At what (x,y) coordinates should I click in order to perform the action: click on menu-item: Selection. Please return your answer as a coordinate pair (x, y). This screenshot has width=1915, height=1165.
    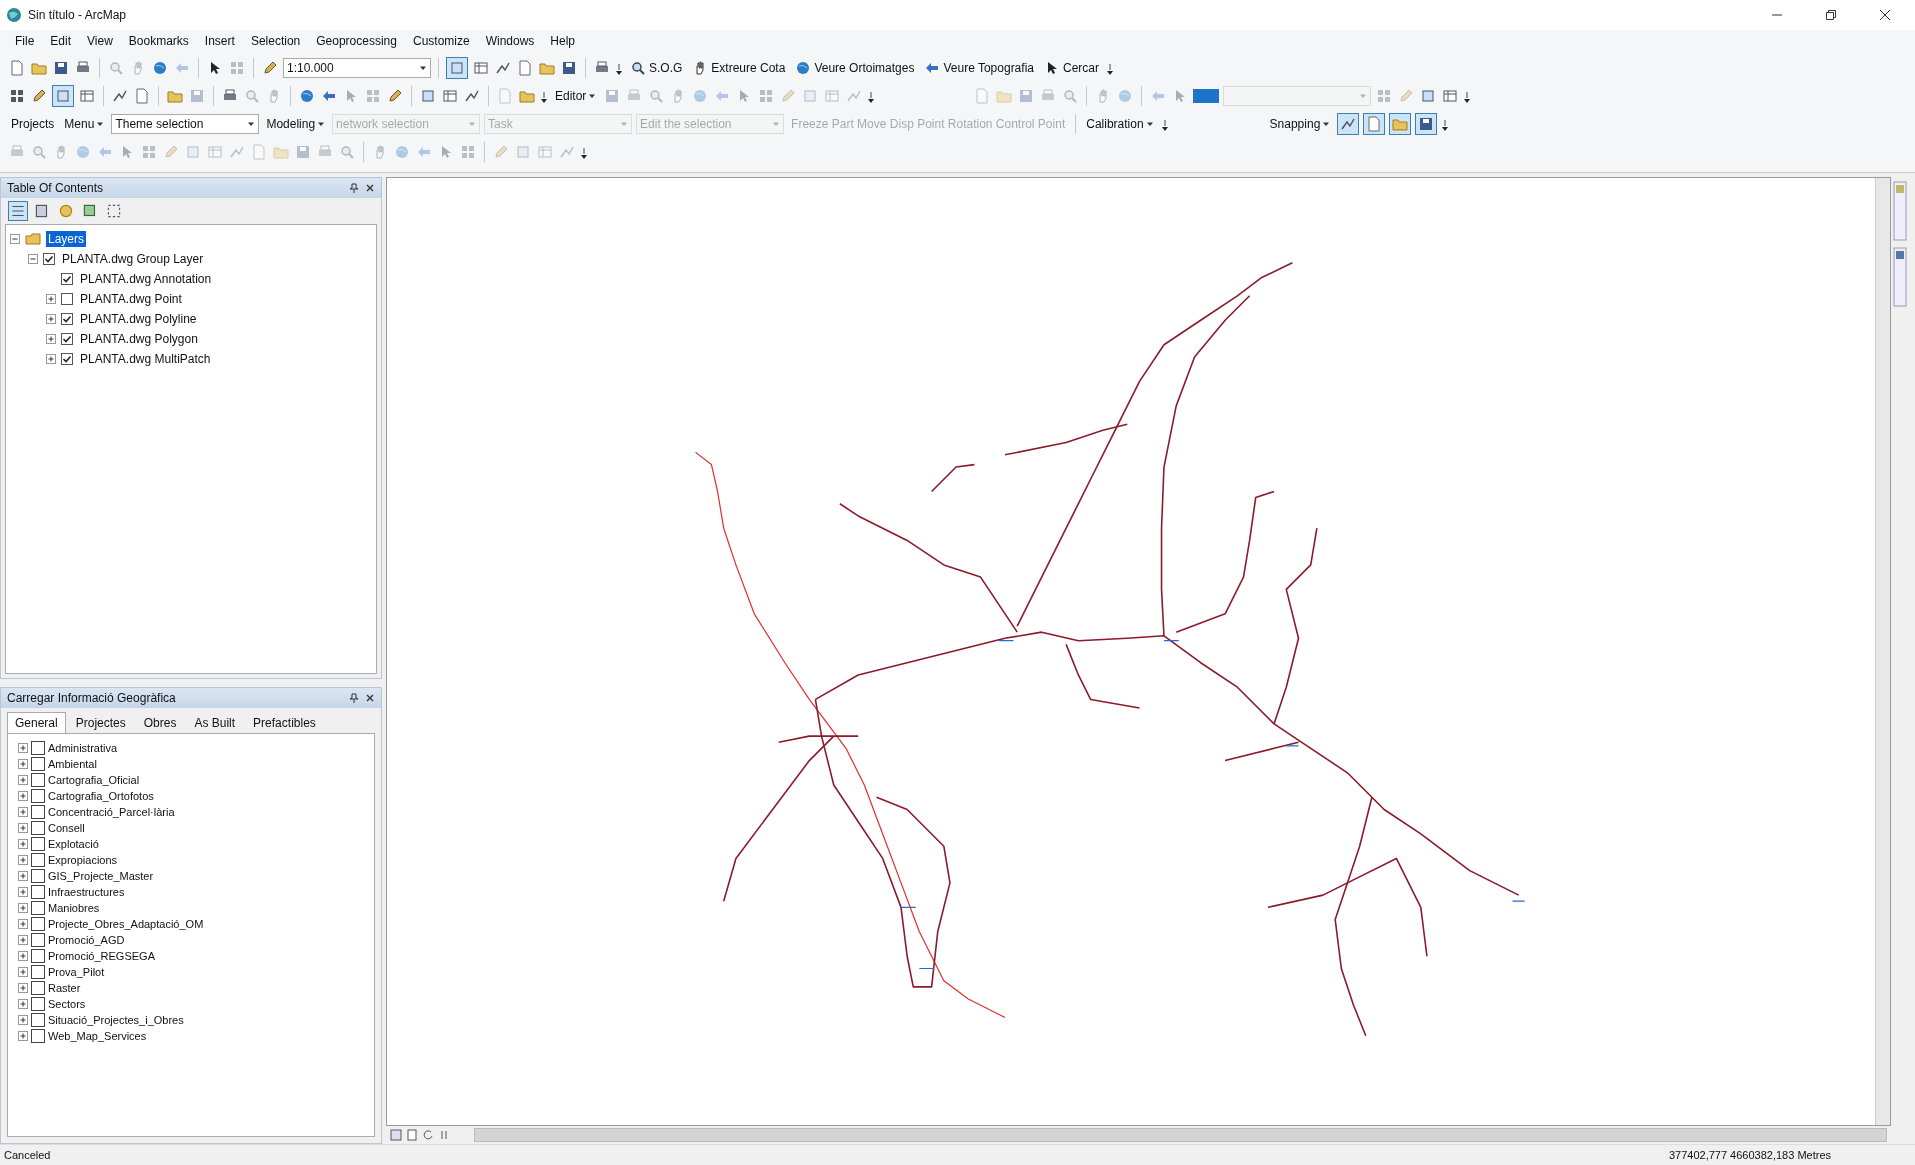
    Looking at the image, I should click on (275, 41).